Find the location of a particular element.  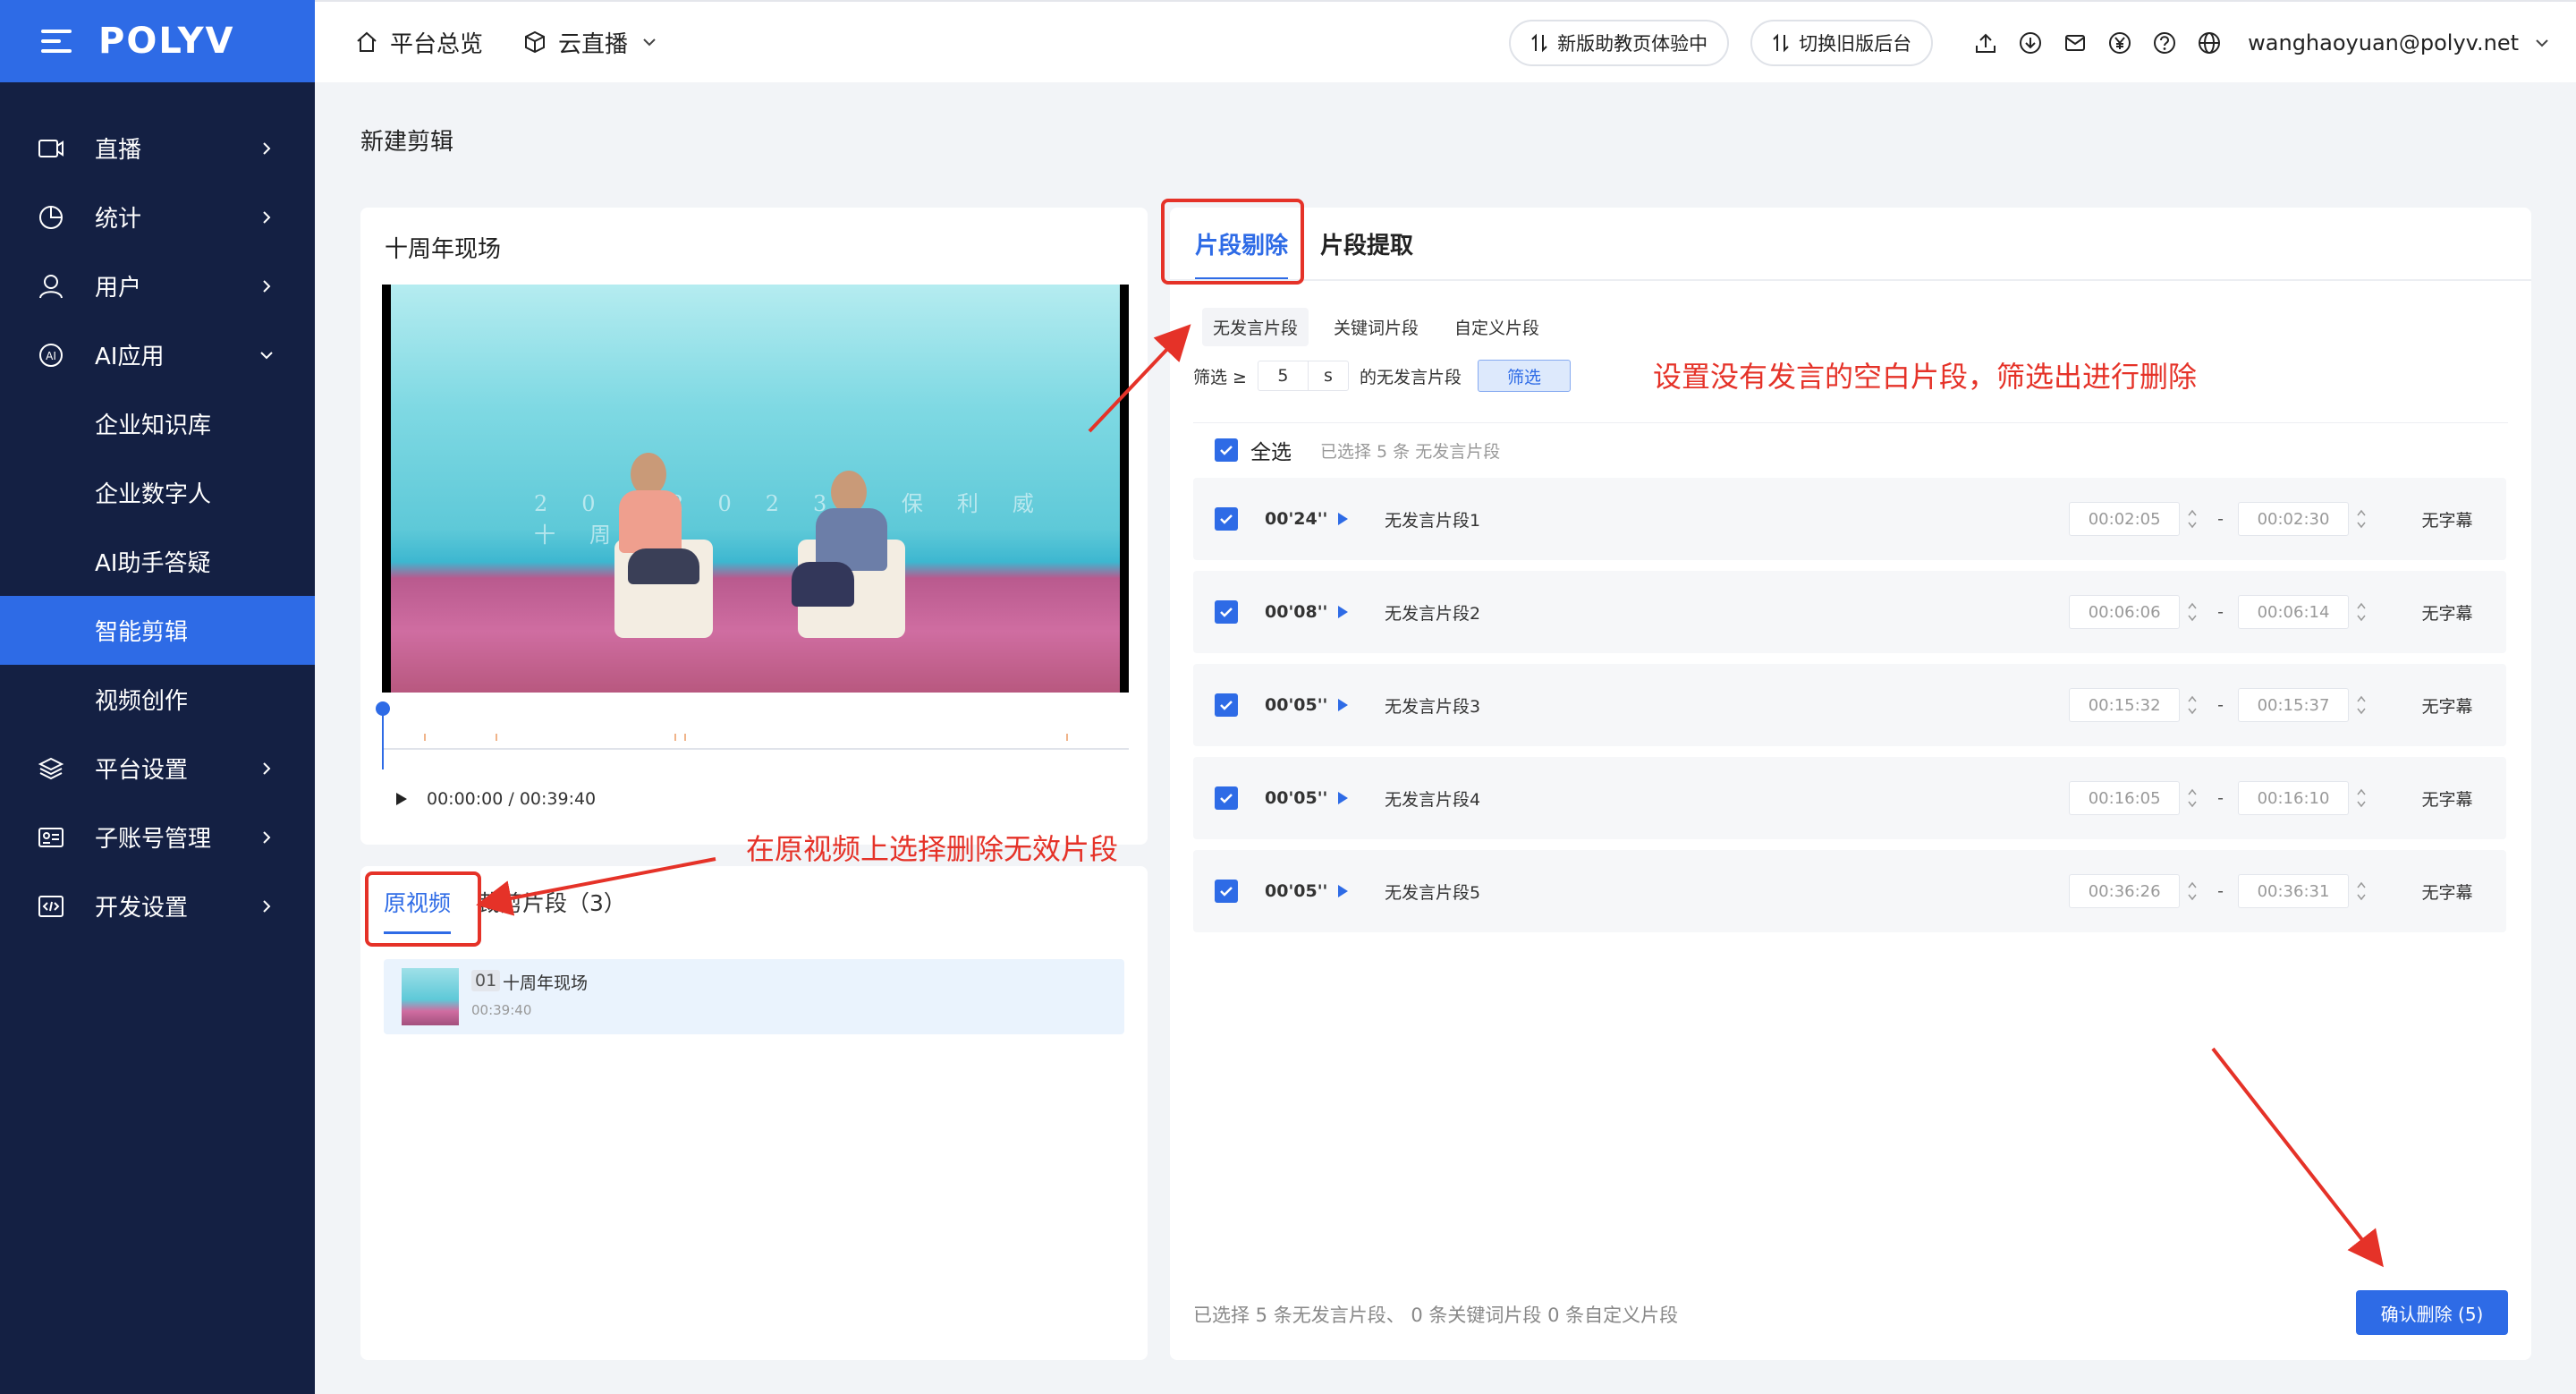

playhead is located at coordinates (383, 735).